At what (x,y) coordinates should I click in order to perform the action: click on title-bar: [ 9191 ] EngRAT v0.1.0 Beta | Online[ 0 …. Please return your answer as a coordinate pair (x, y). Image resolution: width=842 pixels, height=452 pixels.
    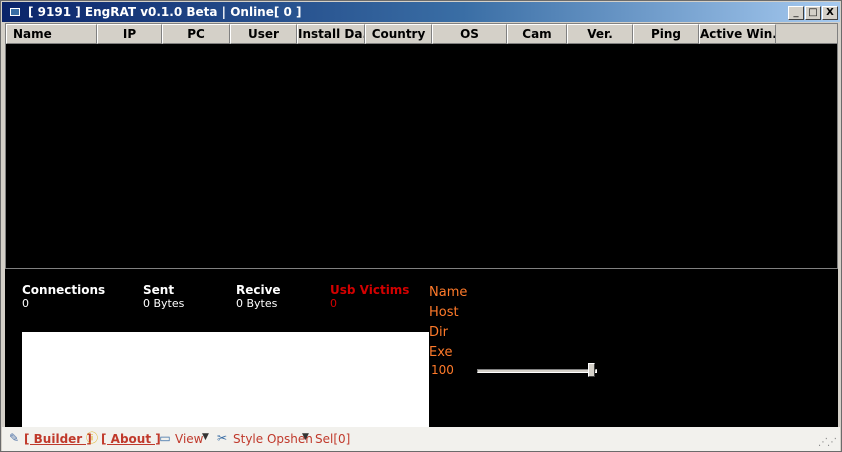
    Looking at the image, I should click on (421, 12).